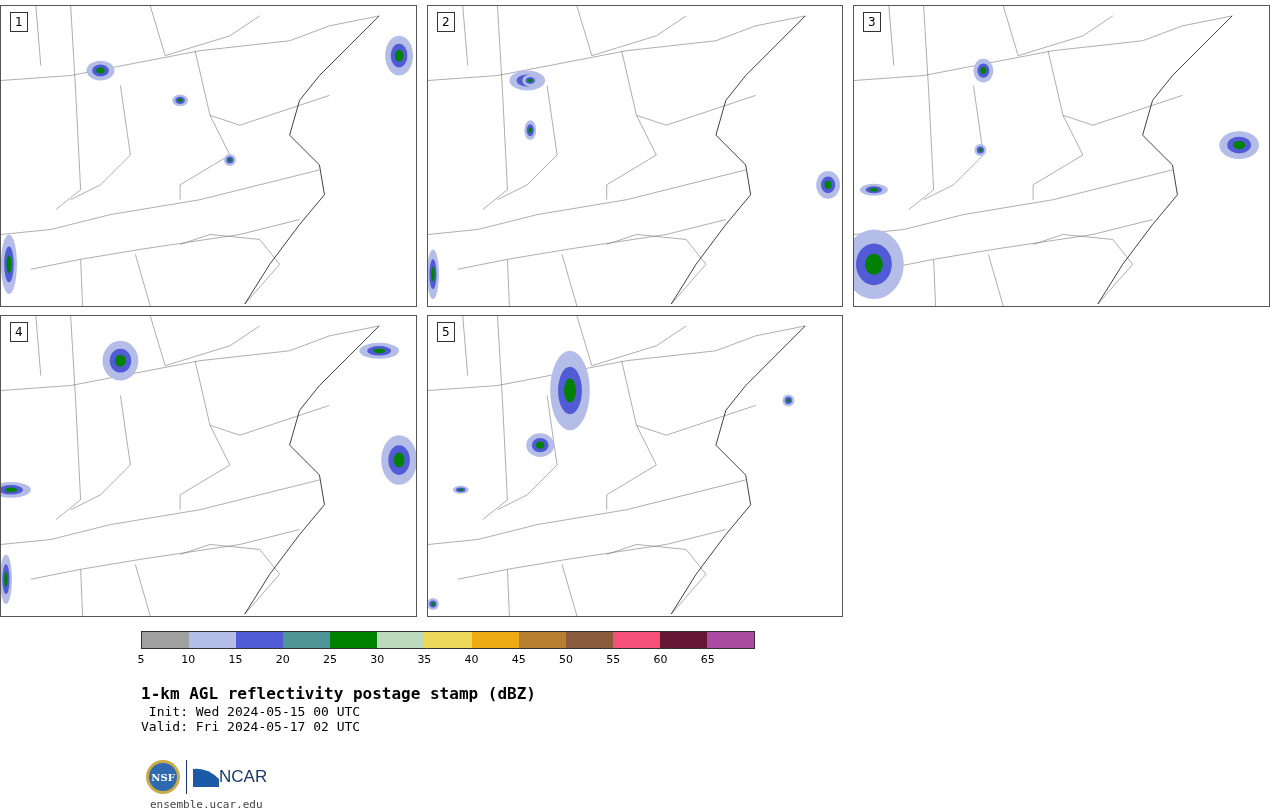 The height and width of the screenshot is (809, 1280). I want to click on seal-text: NSF, so click(163, 777).